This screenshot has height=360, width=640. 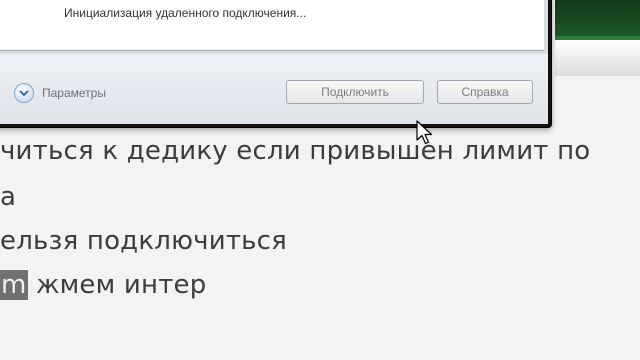 I want to click on connect-button: Подключить, so click(x=355, y=92).